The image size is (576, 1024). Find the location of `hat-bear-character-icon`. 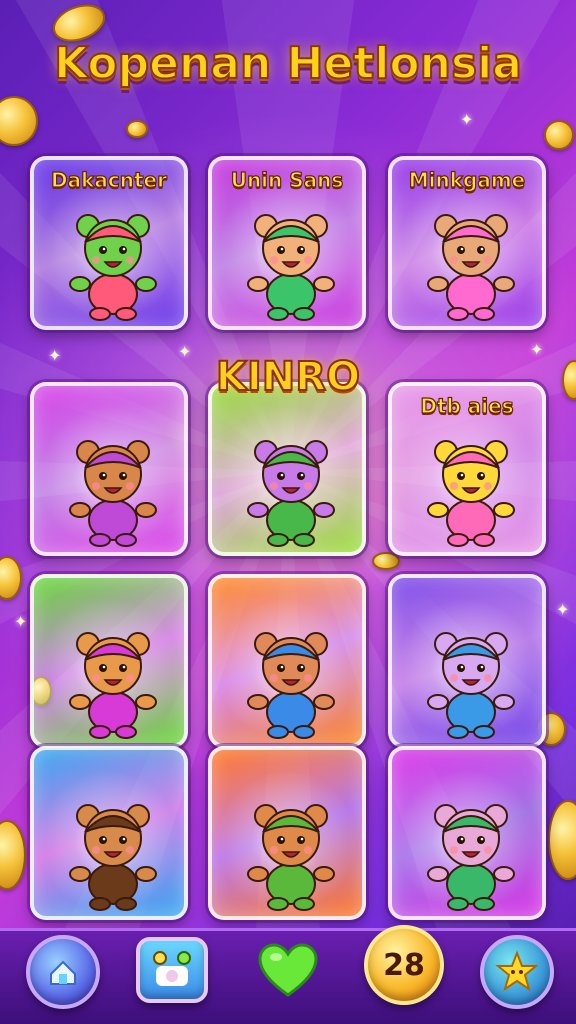

hat-bear-character-icon is located at coordinates (113, 685).